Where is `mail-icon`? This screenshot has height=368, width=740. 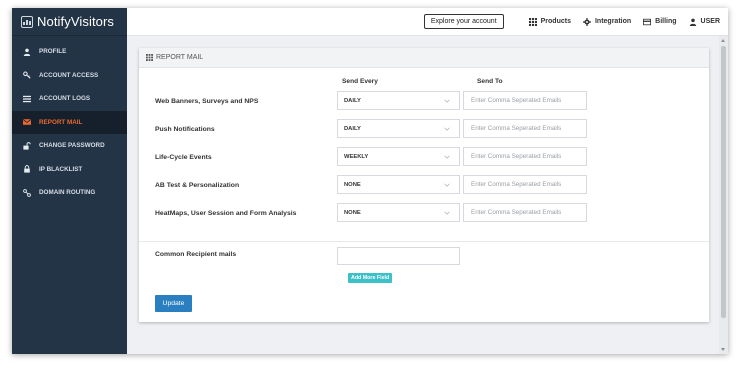 mail-icon is located at coordinates (26, 122).